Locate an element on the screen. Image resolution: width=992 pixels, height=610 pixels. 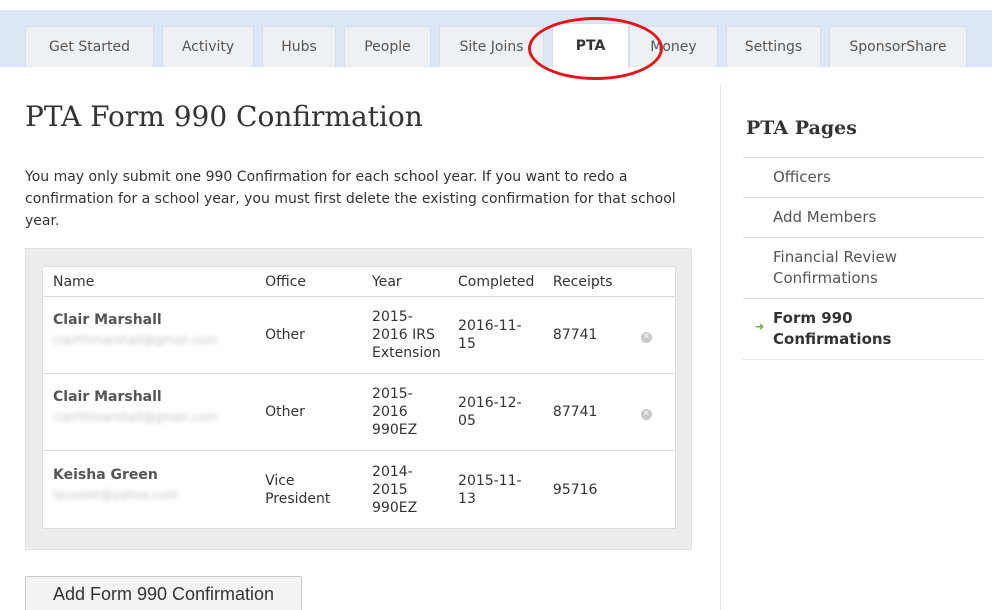
sidebar-title: PTA Pages is located at coordinates (801, 128).